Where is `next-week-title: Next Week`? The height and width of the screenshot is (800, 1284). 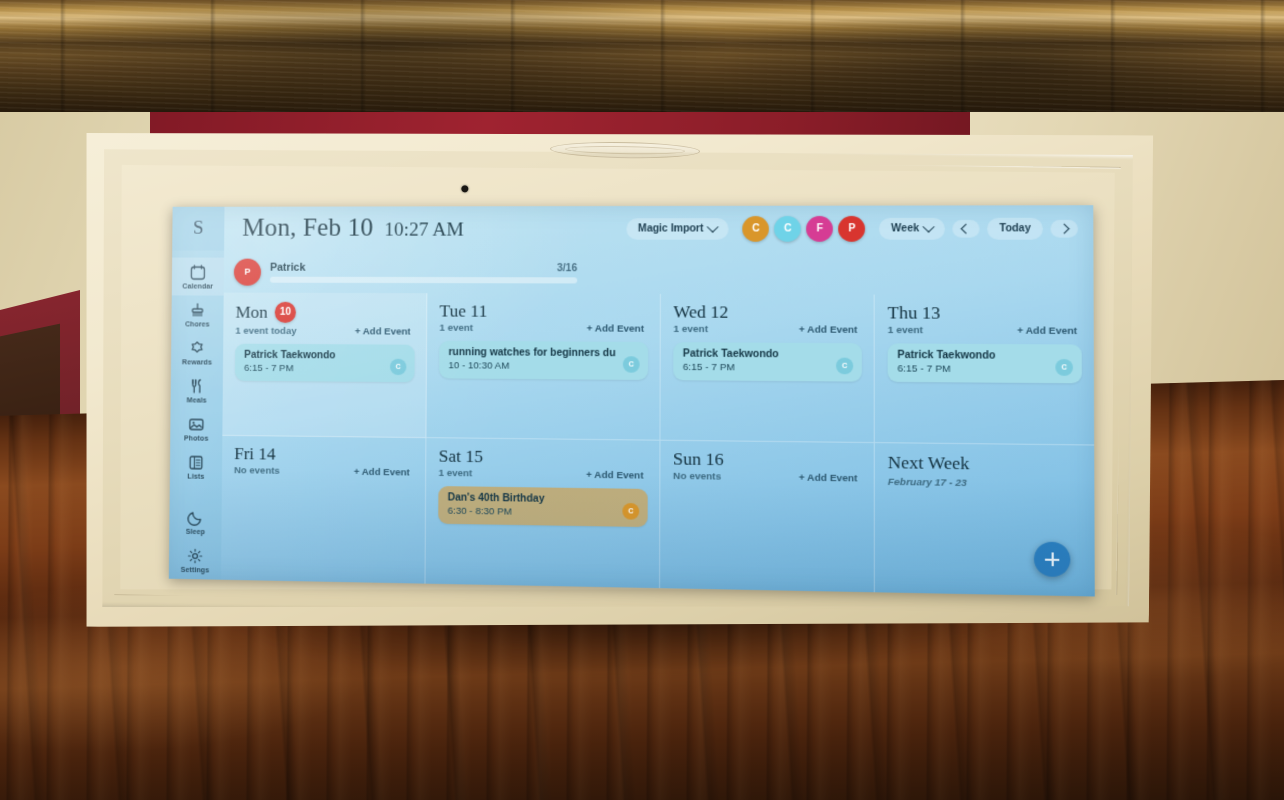 next-week-title: Next Week is located at coordinates (928, 463).